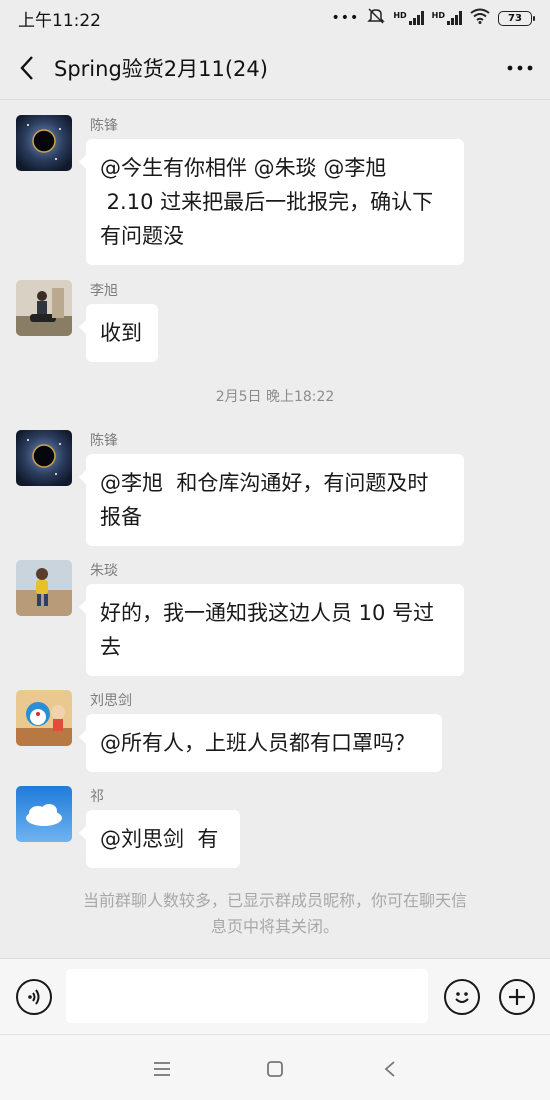 This screenshot has height=1100, width=550. I want to click on notice-line: 息页中将其关闭。, so click(274, 926).